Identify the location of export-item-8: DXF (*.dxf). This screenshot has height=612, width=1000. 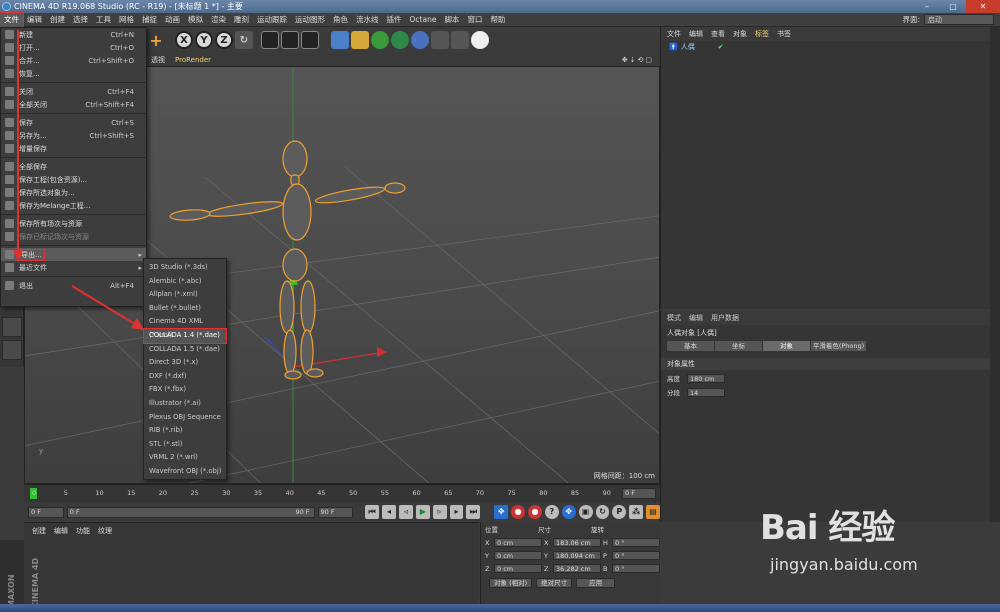
(185, 377).